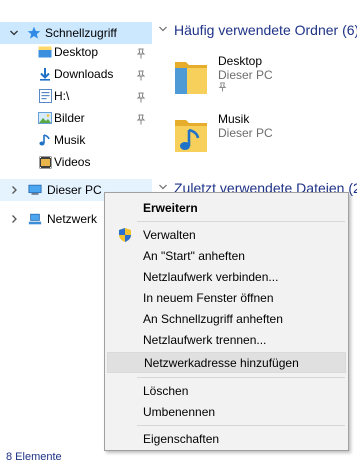  Describe the element at coordinates (34, 457) in the screenshot. I see `status-item-count: 8 Elemente` at that location.